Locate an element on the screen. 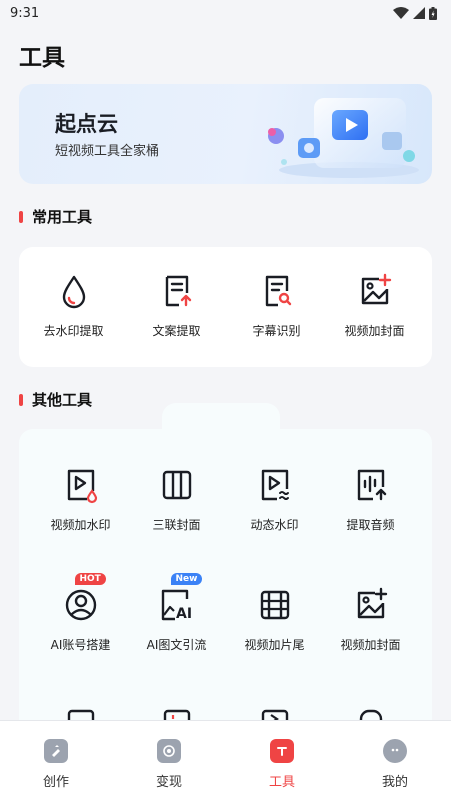 The width and height of the screenshot is (451, 803). tool-label: AI账号搭建 is located at coordinates (80, 645).